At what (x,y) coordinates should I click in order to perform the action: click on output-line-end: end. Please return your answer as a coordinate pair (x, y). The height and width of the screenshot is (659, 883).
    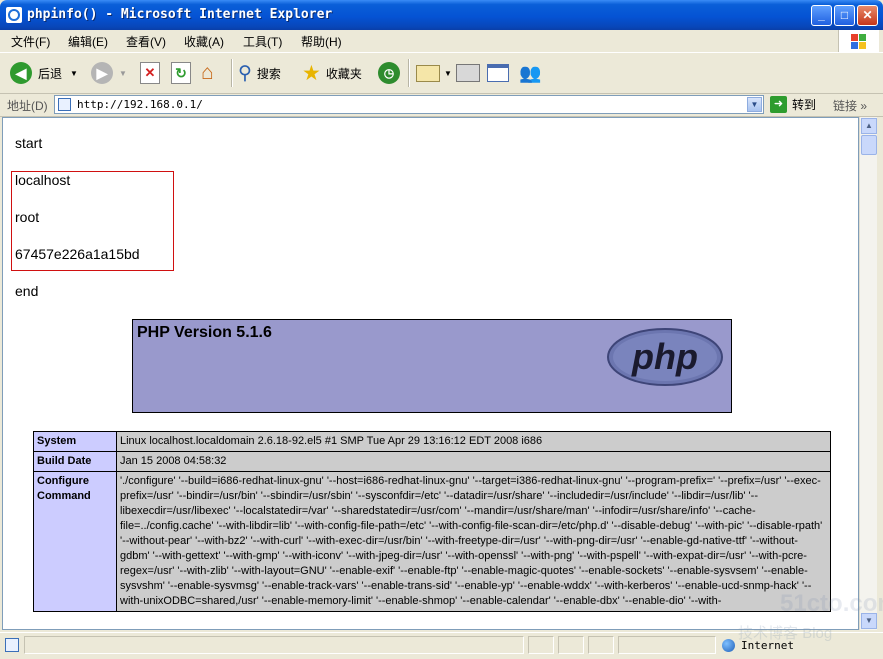
    Looking at the image, I should click on (27, 291).